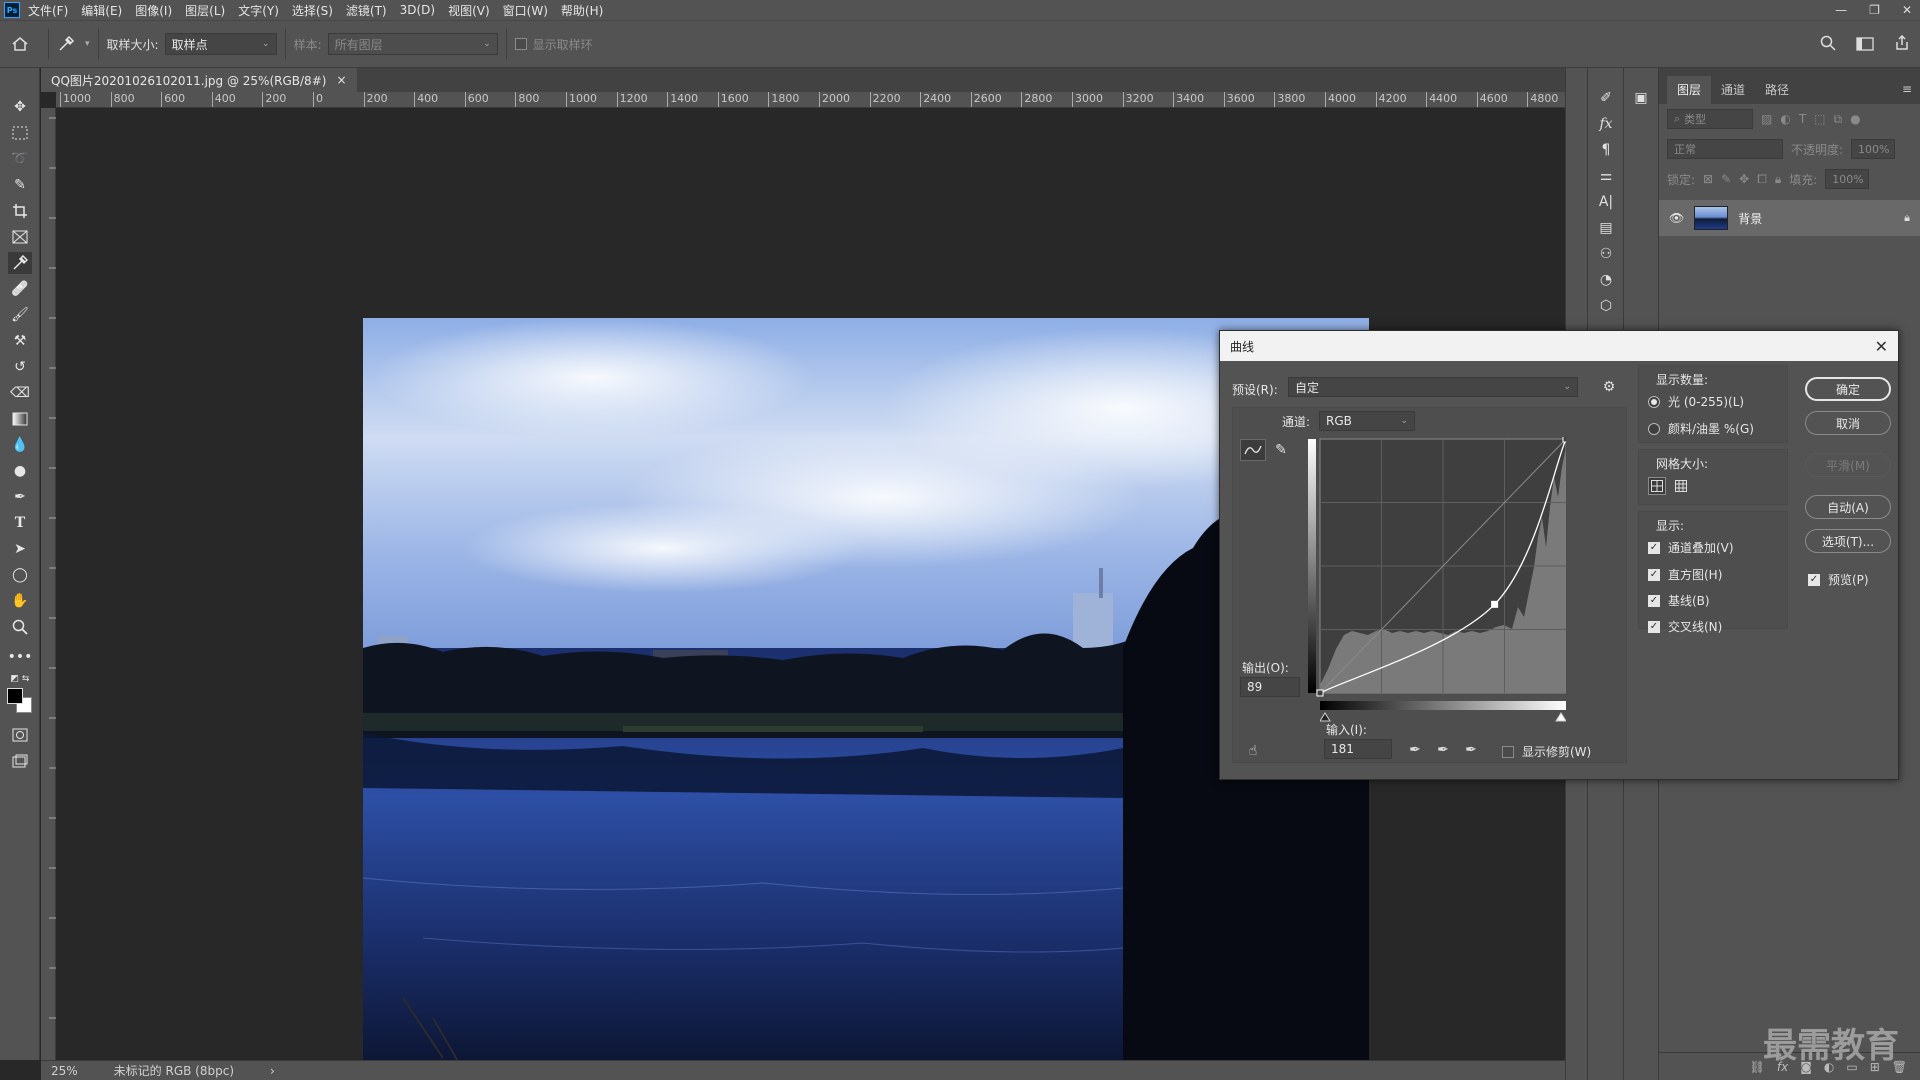 The width and height of the screenshot is (1920, 1080). What do you see at coordinates (1726, 179) in the screenshot?
I see `lock-image-icon: ✎` at bounding box center [1726, 179].